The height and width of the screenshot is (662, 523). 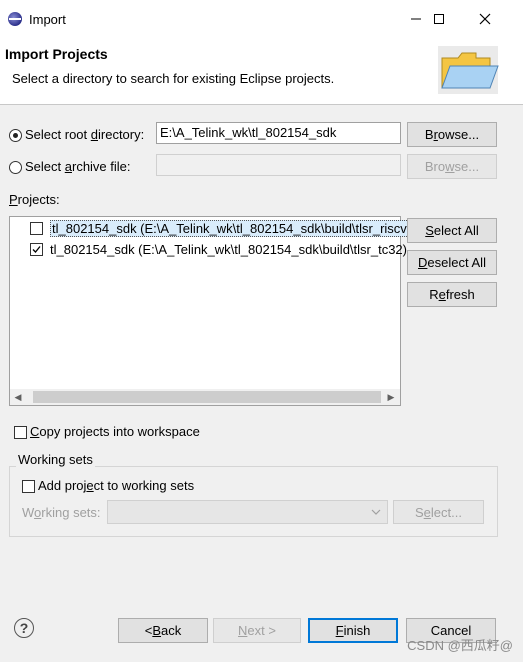 What do you see at coordinates (353, 630) in the screenshot?
I see `finish-button: Finish` at bounding box center [353, 630].